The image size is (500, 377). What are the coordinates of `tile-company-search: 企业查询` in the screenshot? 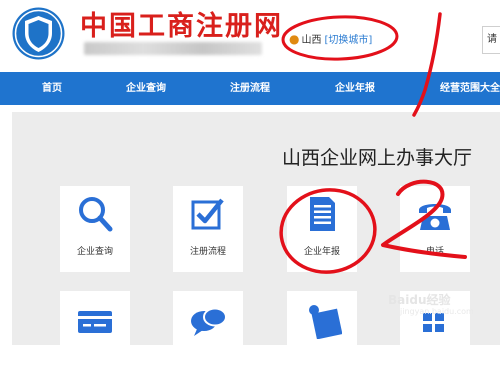 It's located at (95, 229).